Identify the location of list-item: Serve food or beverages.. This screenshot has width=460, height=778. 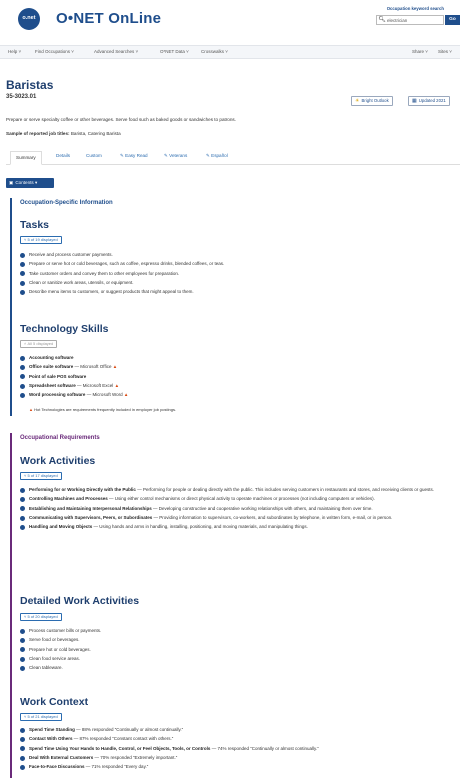
(235, 640).